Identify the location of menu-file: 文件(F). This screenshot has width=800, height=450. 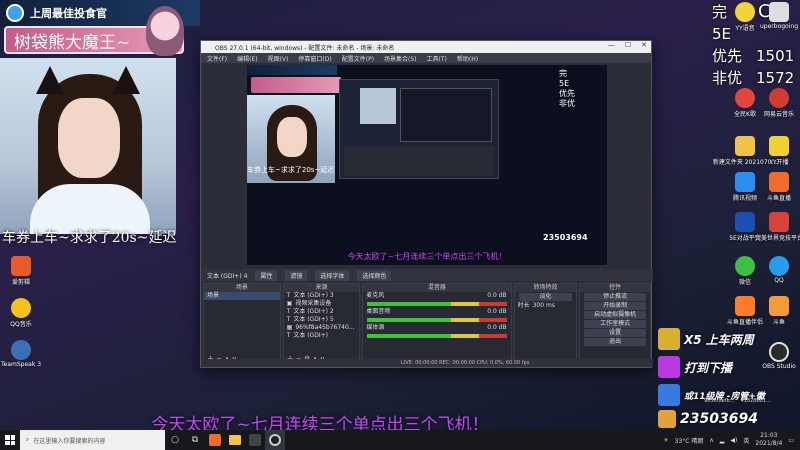
(217, 58).